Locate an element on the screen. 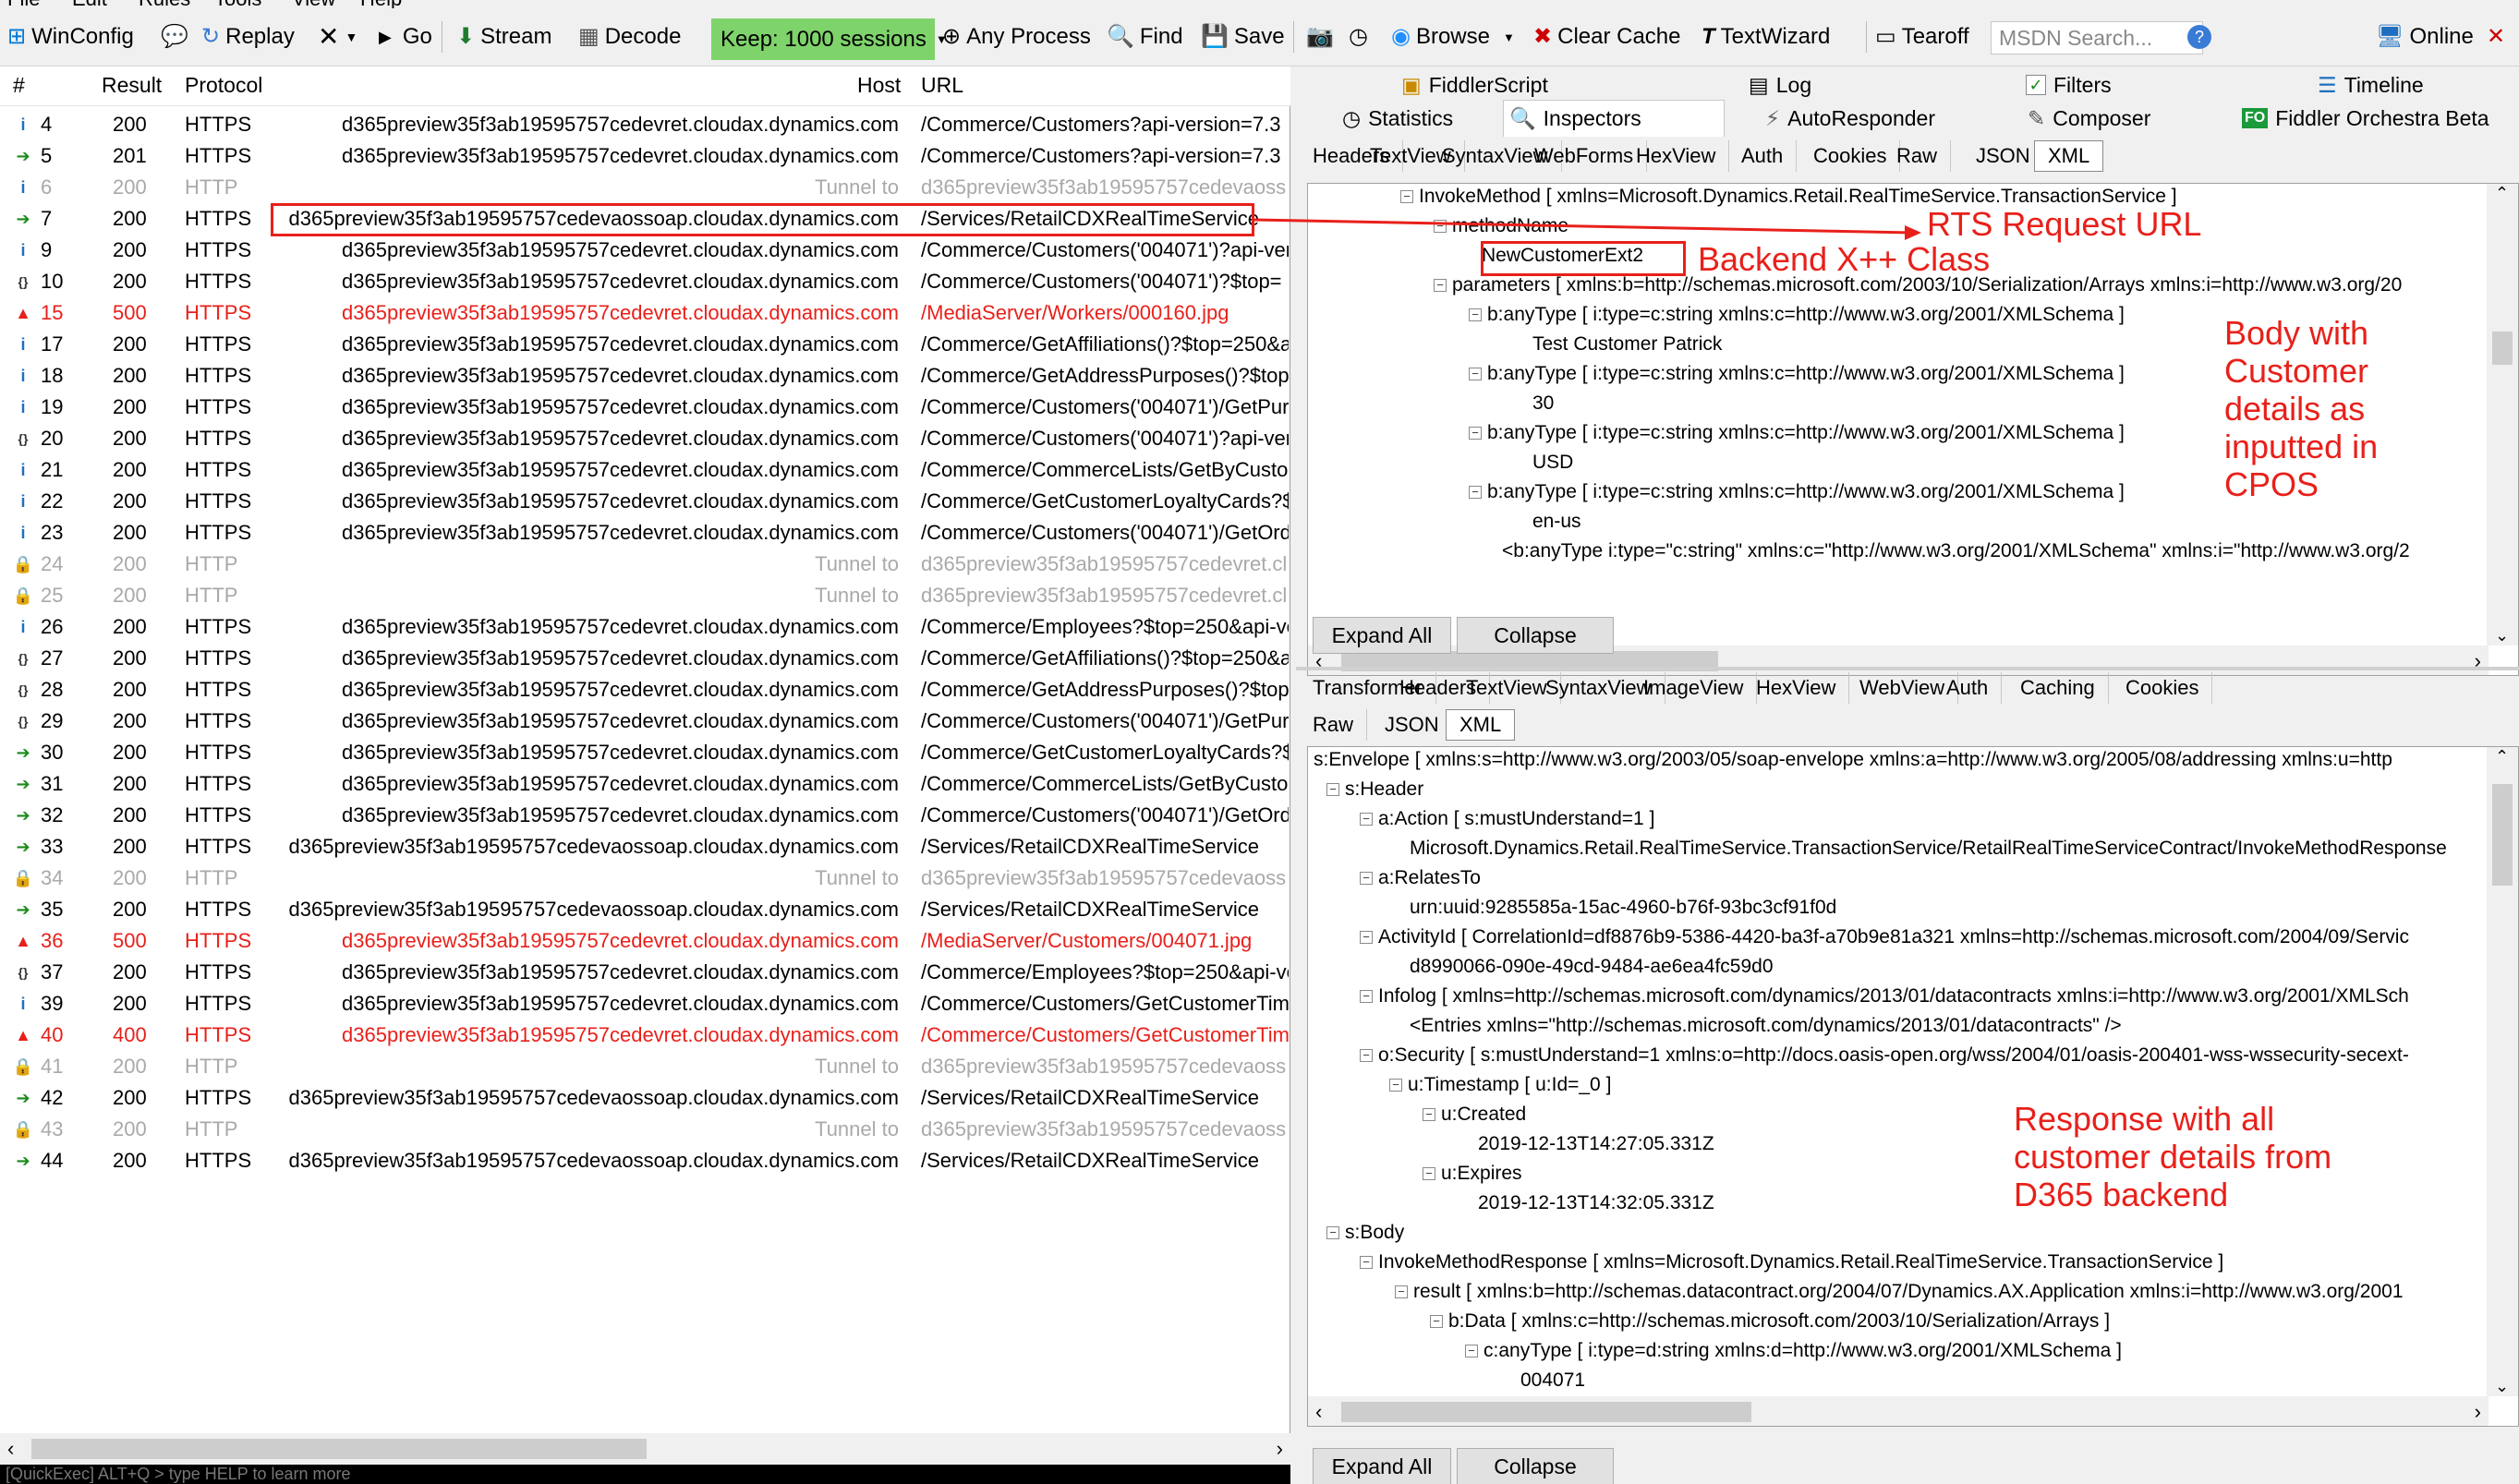 The height and width of the screenshot is (1484, 2519). timer-button: ◷ is located at coordinates (1358, 36).